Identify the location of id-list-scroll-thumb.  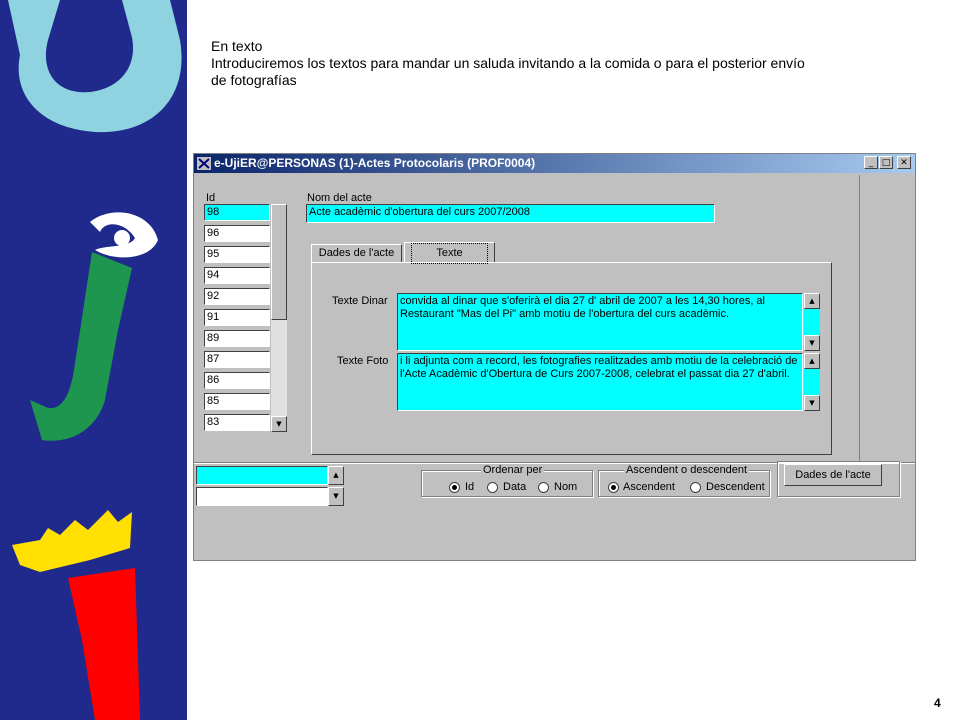
(279, 262).